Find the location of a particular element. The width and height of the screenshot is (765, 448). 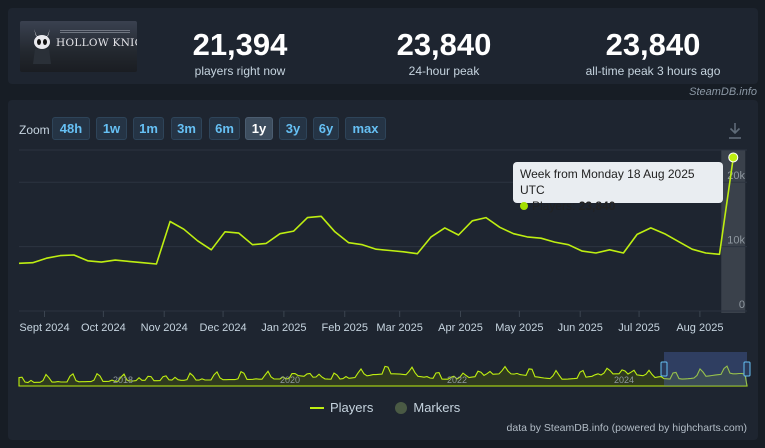

legend-label-markers: Markers is located at coordinates (437, 407).